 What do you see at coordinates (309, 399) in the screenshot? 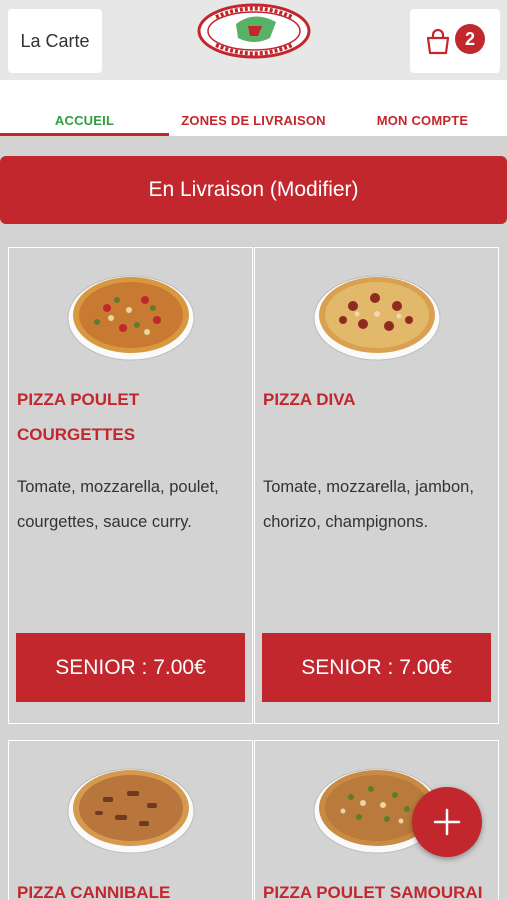
I see `product-name: PIZZA DIVA` at bounding box center [309, 399].